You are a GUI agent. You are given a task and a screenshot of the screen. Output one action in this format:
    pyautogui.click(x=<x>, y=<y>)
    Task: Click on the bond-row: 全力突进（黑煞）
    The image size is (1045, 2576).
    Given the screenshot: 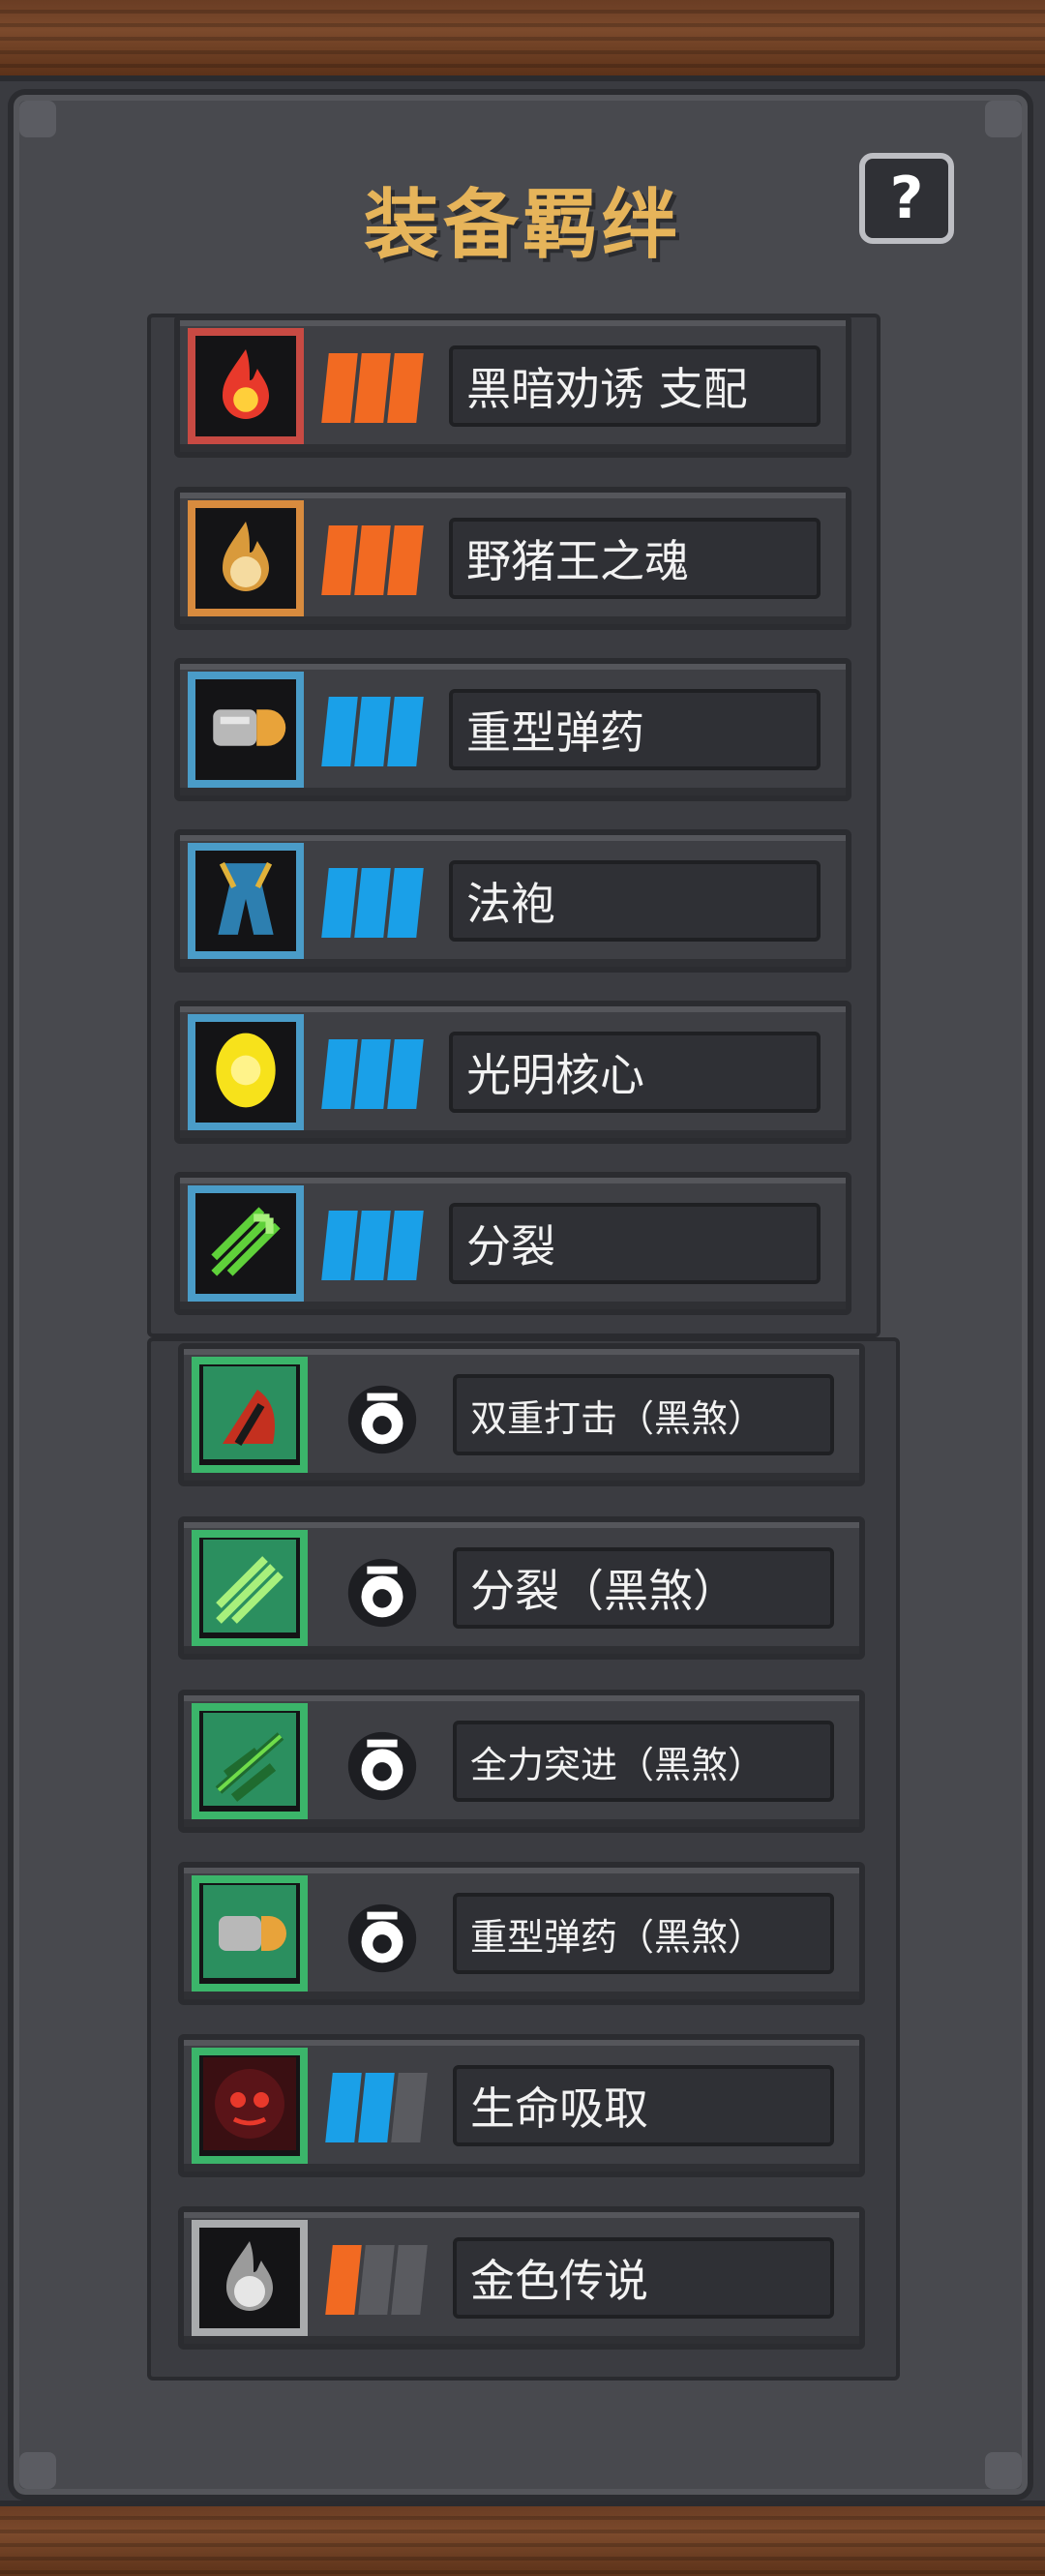 What is the action you would take?
    pyautogui.click(x=522, y=1761)
    